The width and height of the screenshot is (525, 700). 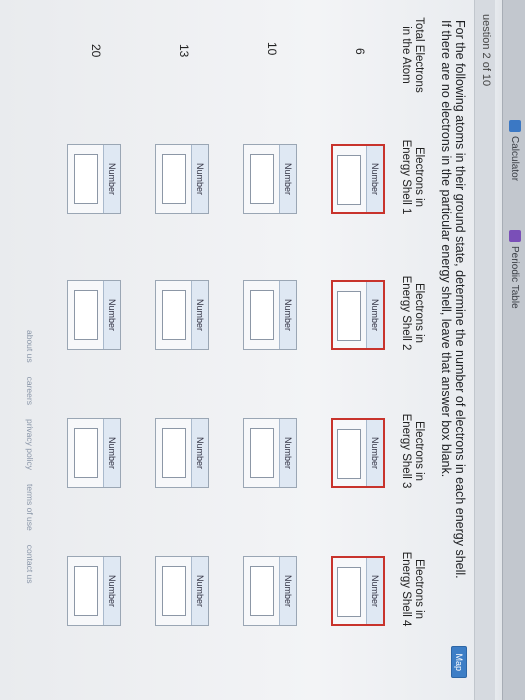 I want to click on header-shell-1: Electrons in Energy Shell 1, so click(x=412, y=177).